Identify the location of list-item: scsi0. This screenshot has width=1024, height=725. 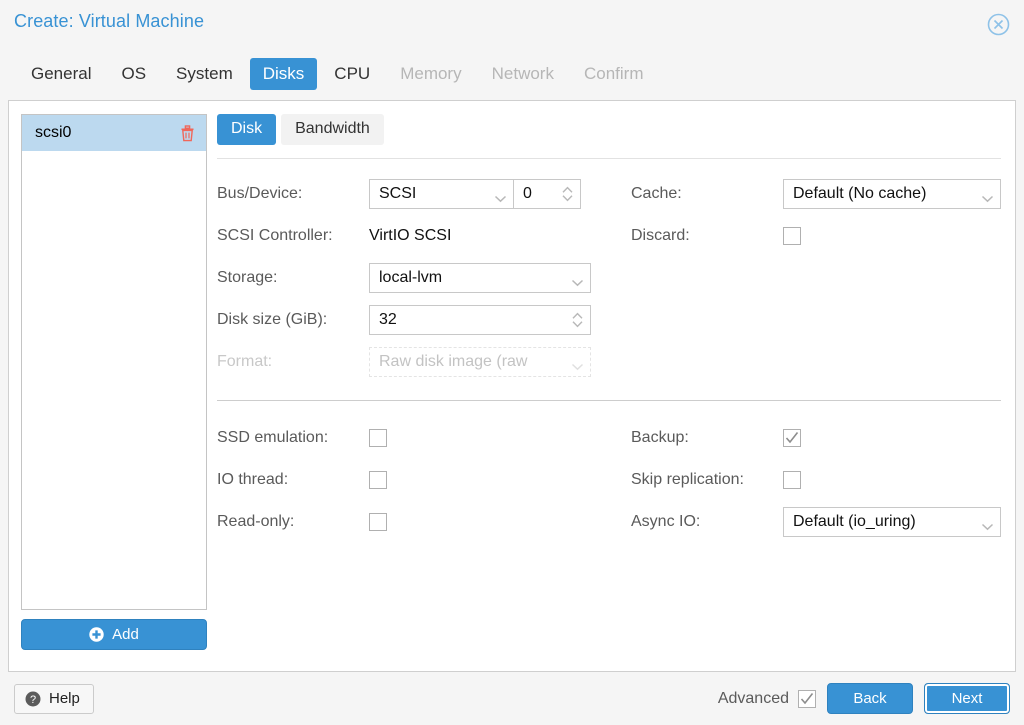
(114, 133).